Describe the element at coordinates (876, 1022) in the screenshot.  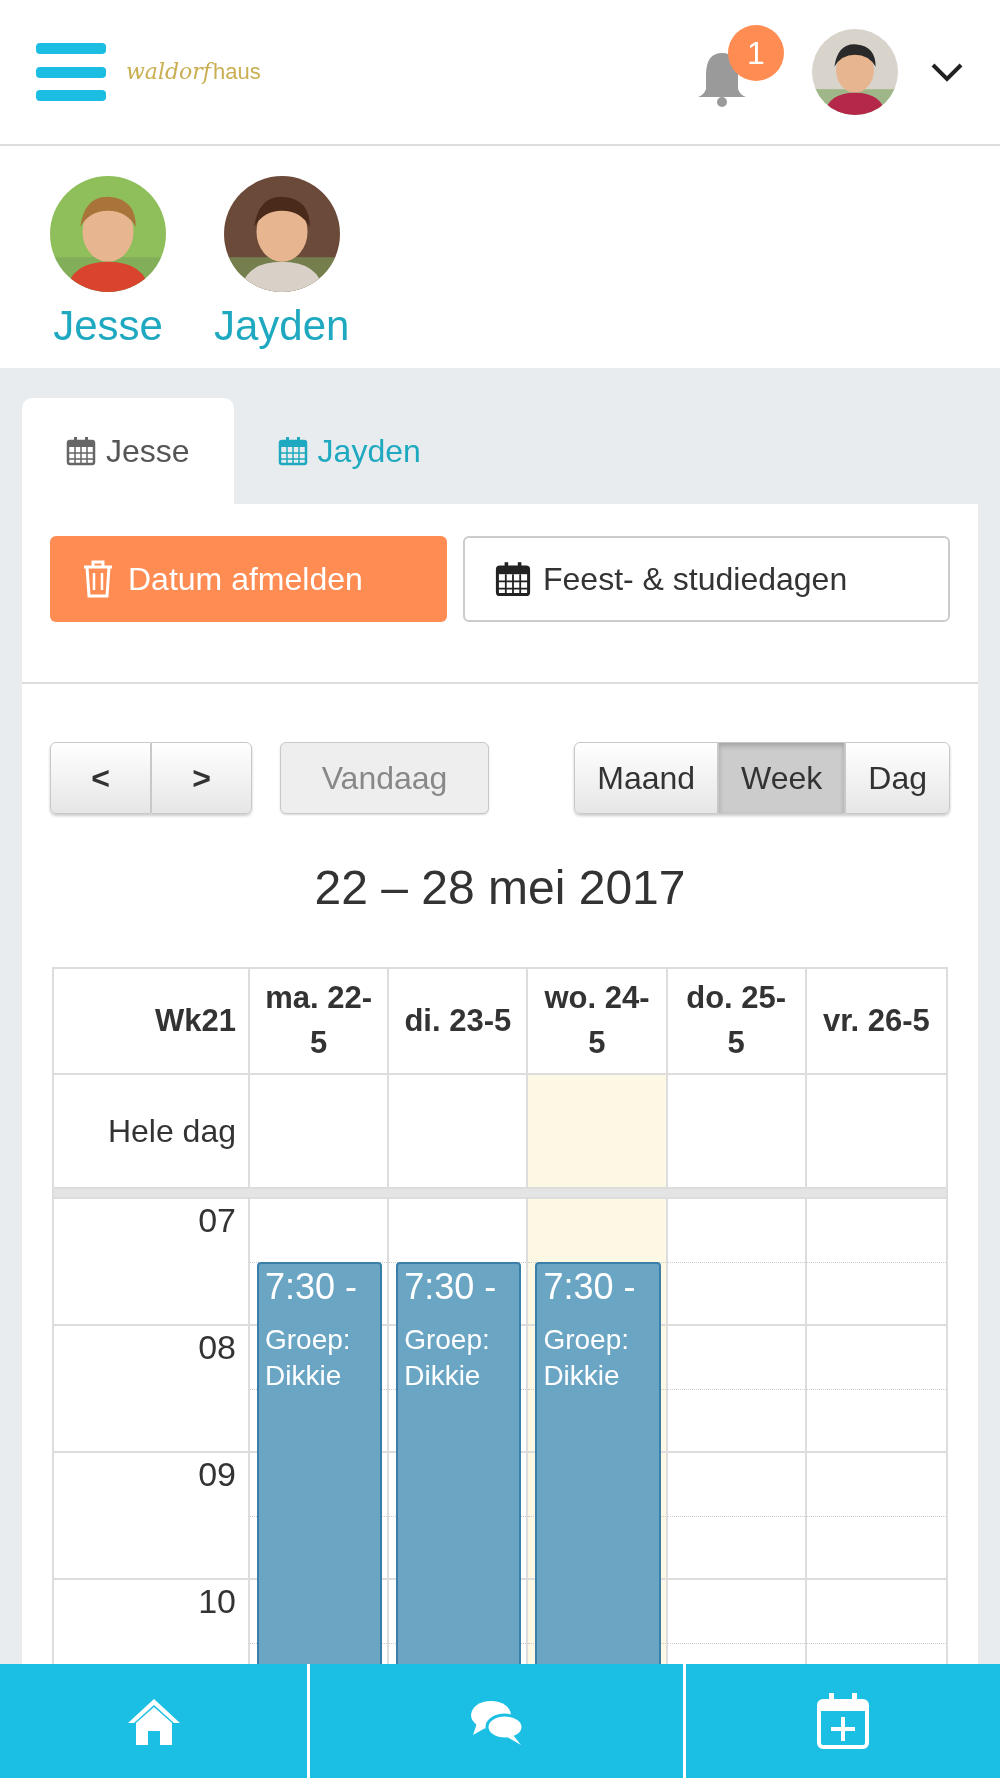
I see `day-header: vr. 26-5` at that location.